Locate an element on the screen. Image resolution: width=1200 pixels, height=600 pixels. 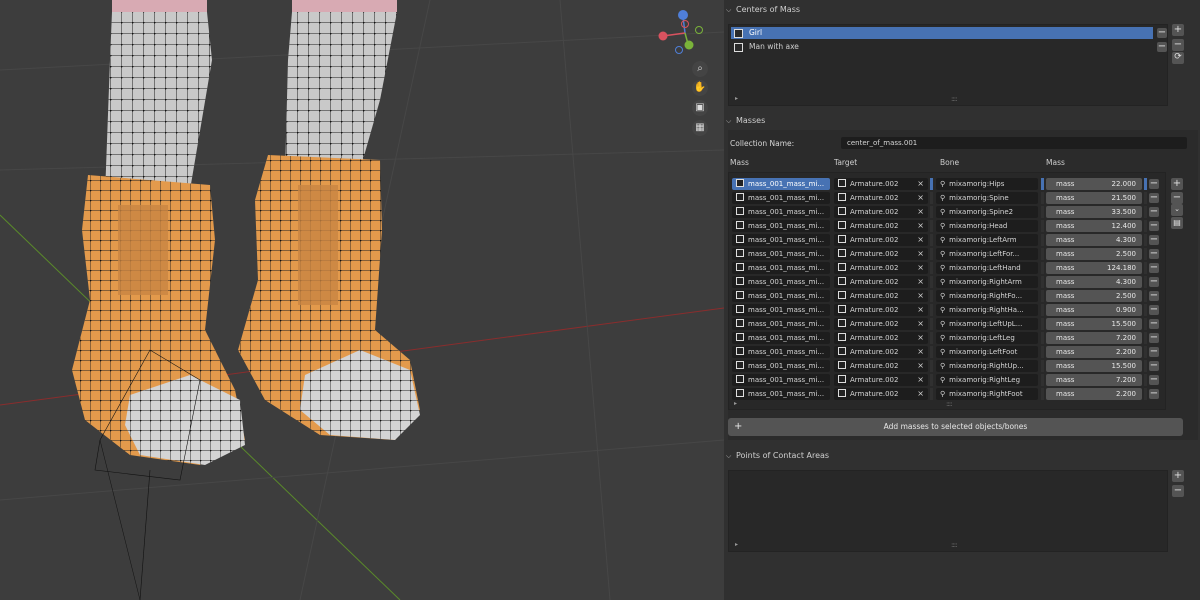
refresh-icon: ⟳ is located at coordinates (1178, 58).